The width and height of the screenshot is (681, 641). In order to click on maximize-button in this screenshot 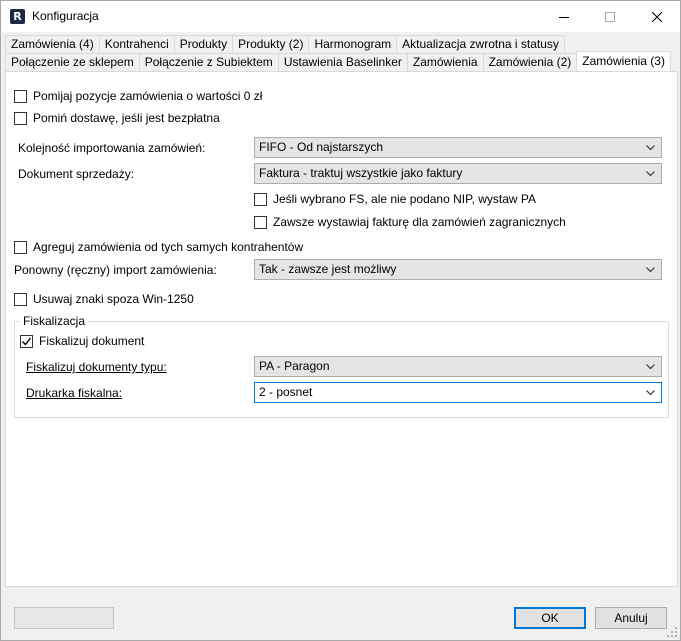, I will do `click(610, 16)`.